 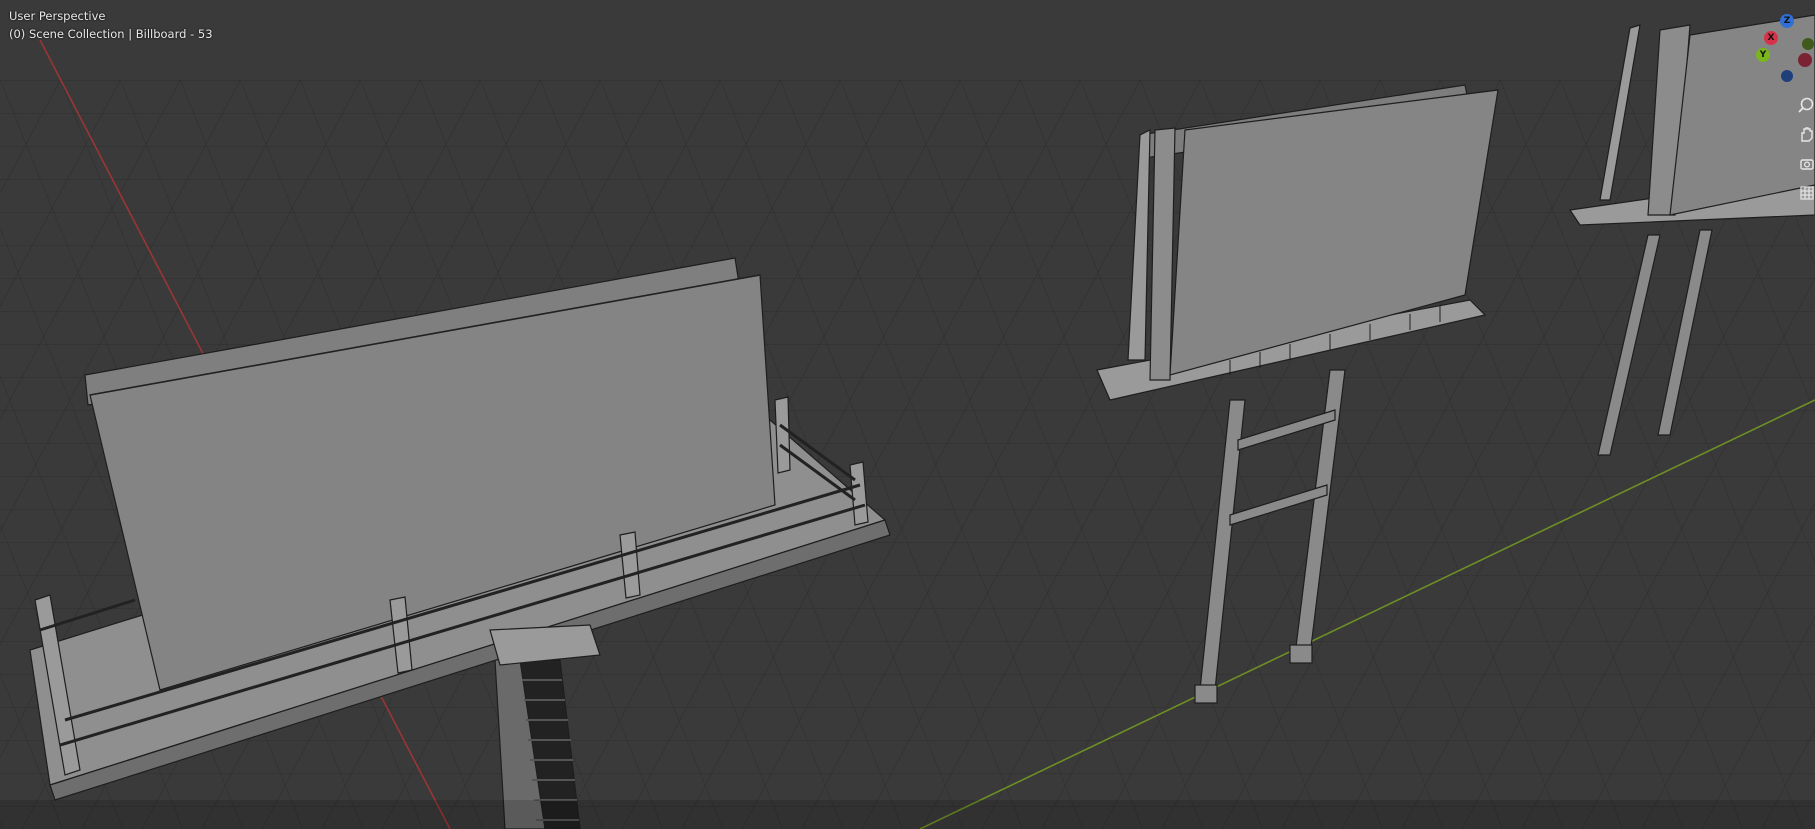 I want to click on zoom-icon, so click(x=1805, y=105).